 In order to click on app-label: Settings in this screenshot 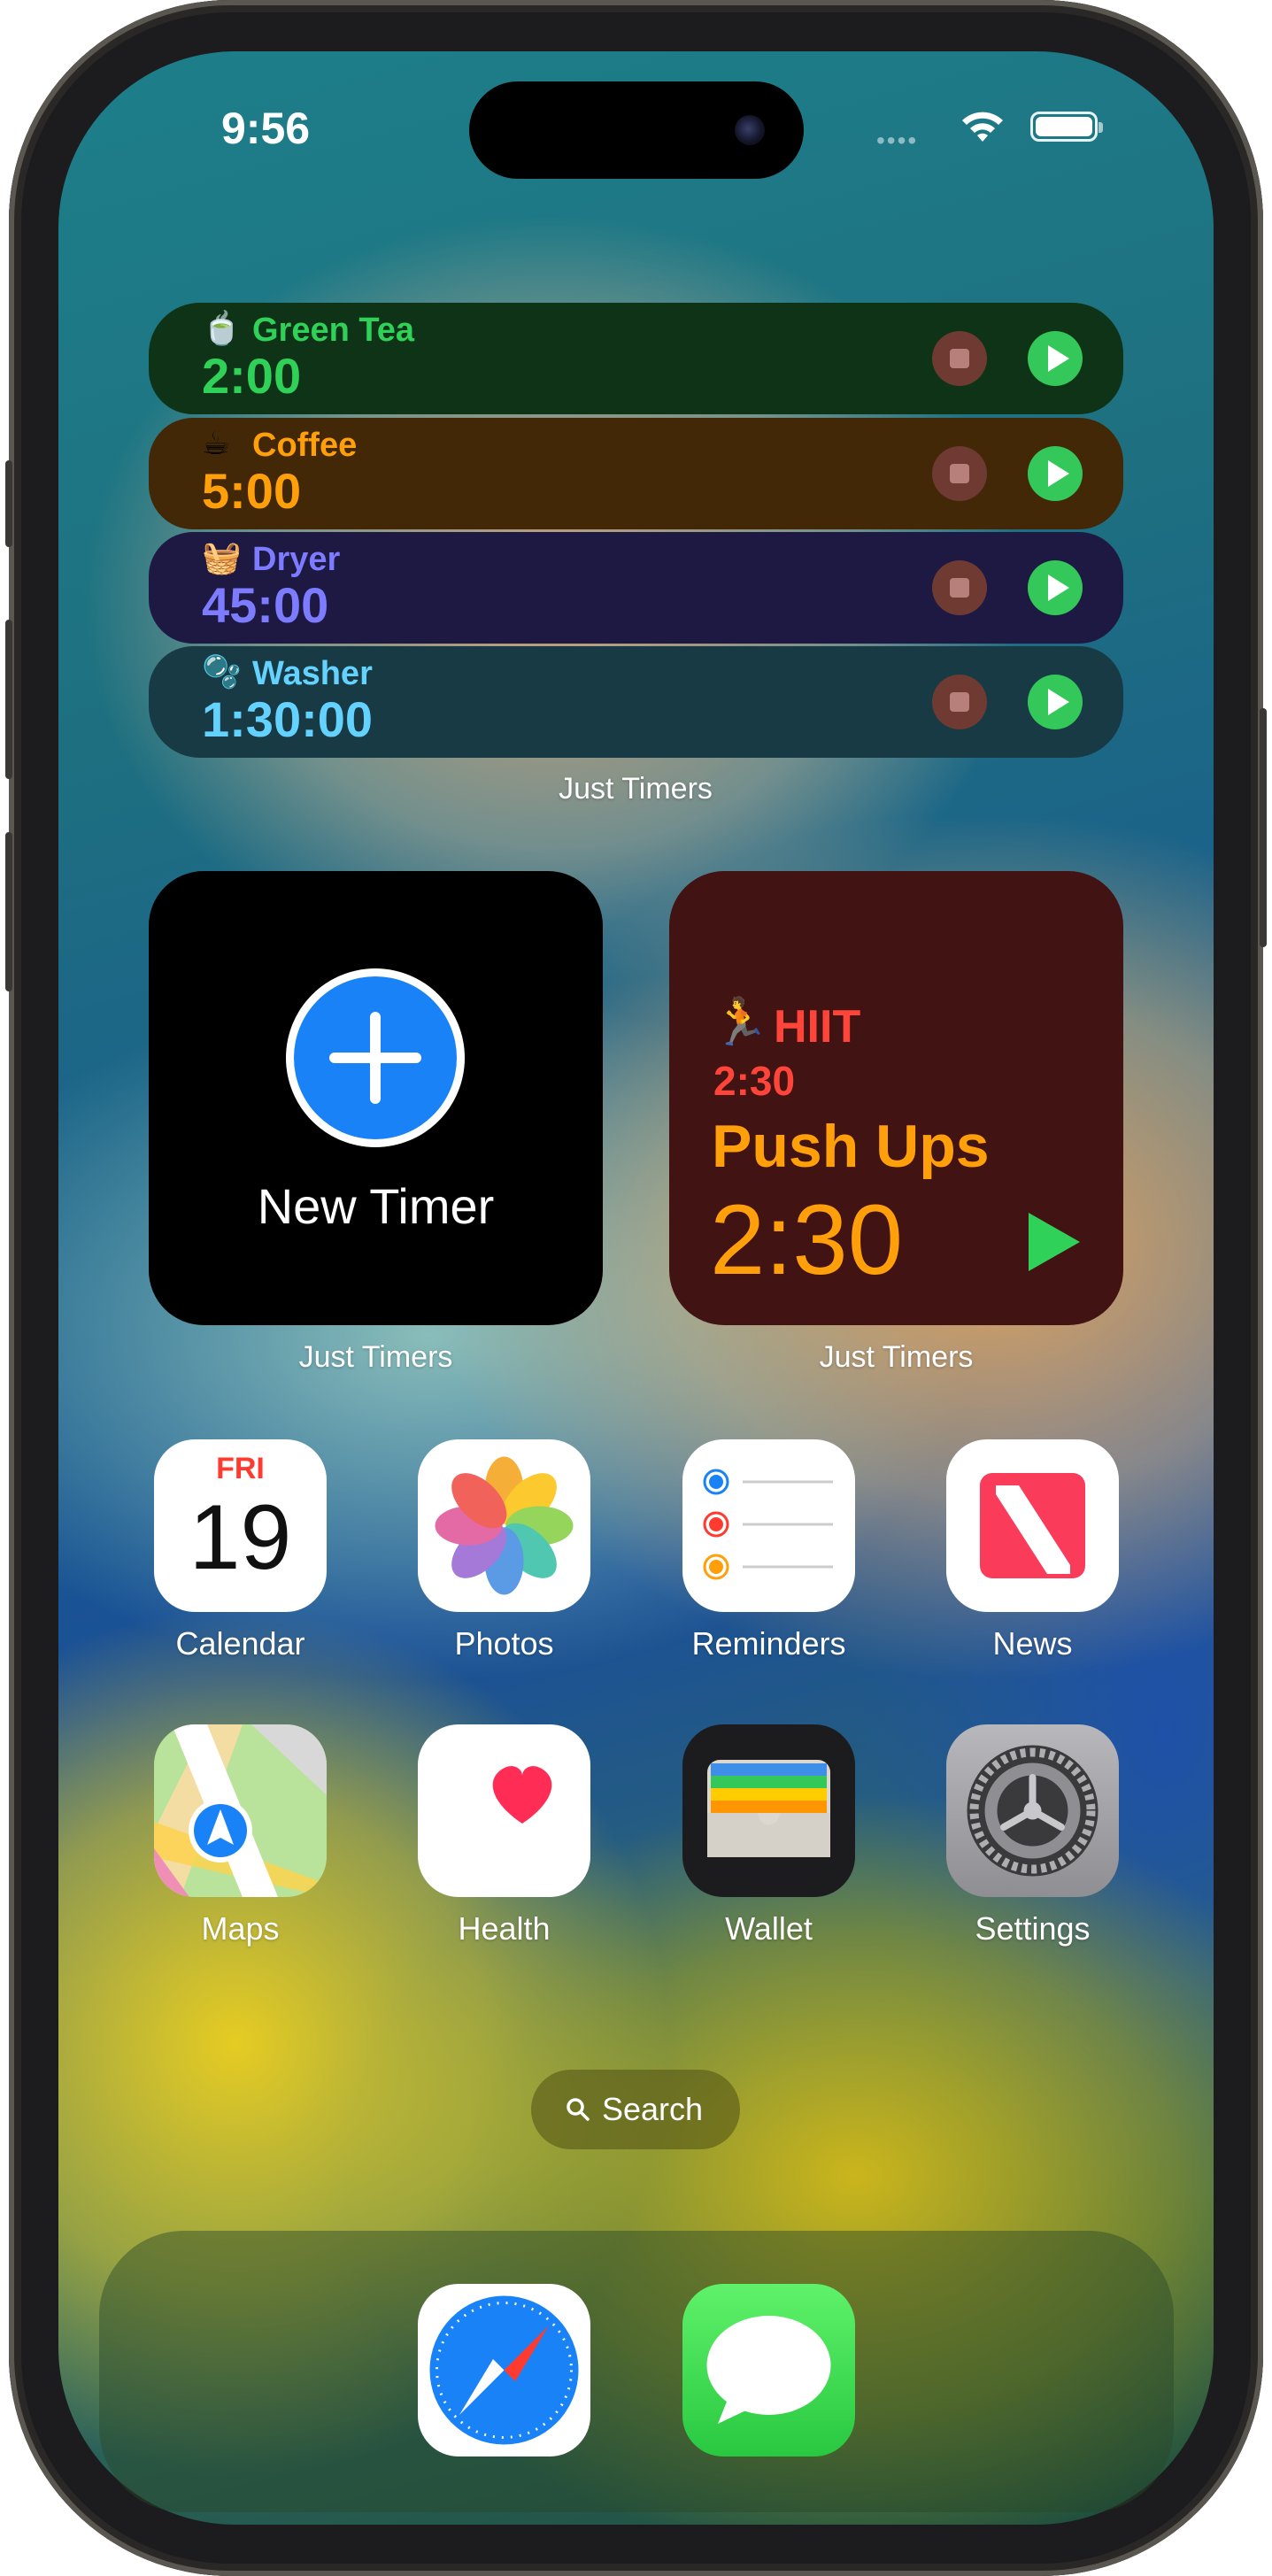, I will do `click(1033, 1928)`.